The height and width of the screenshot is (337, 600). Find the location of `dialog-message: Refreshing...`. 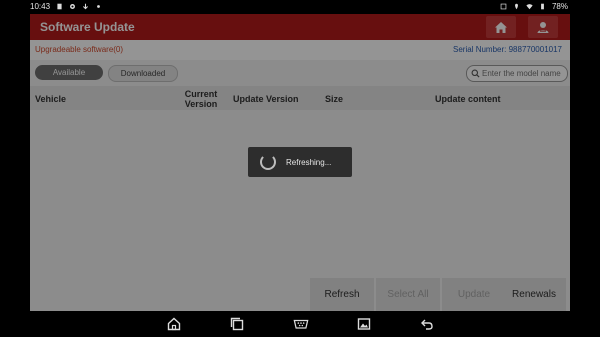

dialog-message: Refreshing... is located at coordinates (309, 162).